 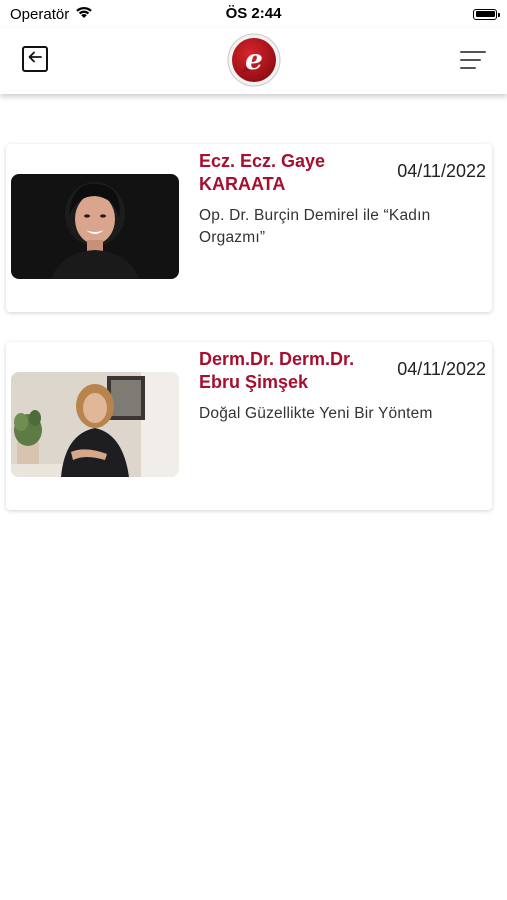 What do you see at coordinates (40, 14) in the screenshot?
I see `carrier-label: Operatör` at bounding box center [40, 14].